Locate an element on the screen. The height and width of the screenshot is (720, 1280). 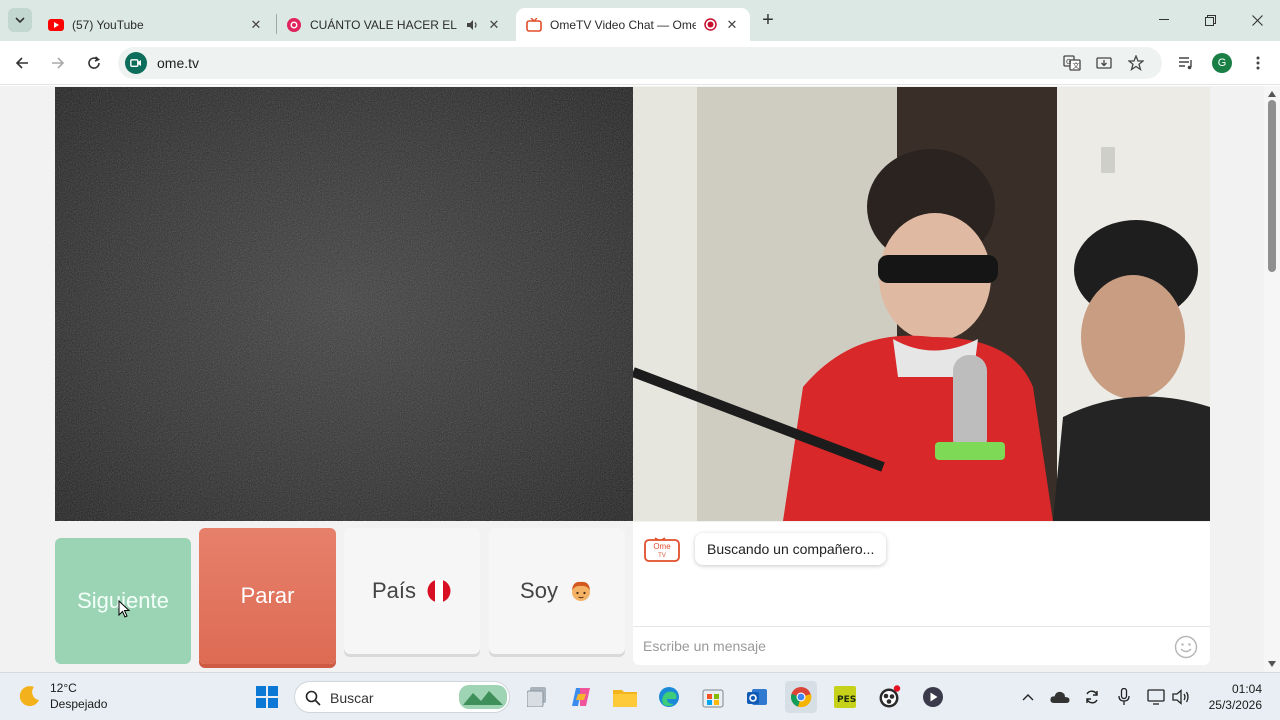
tab-youtube: (57) YouTube ✕ is located at coordinates (156, 24).